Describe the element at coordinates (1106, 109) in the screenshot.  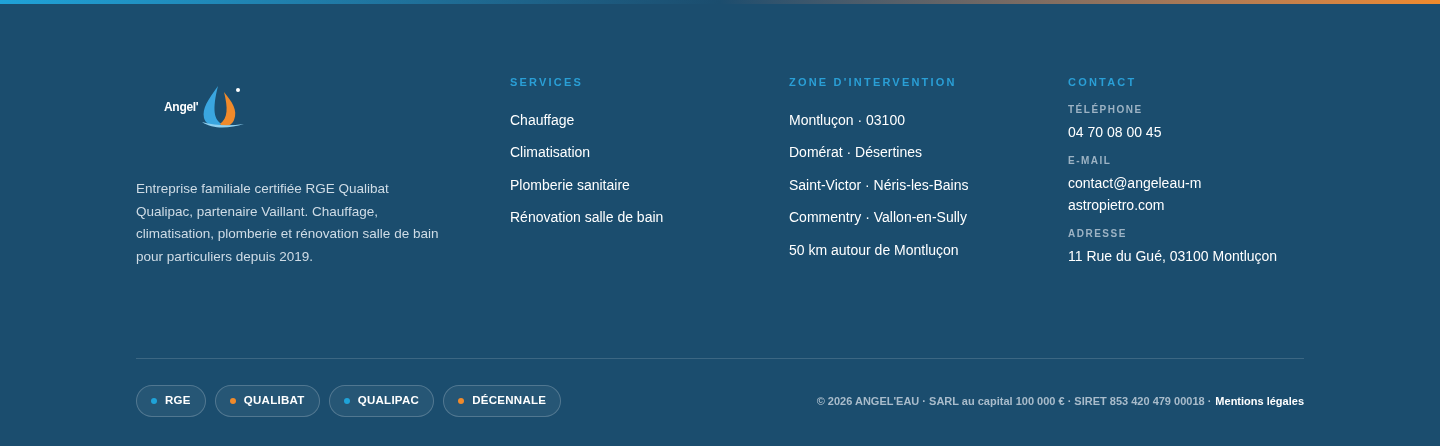
I see `field-label: TÉLÉPHONE` at that location.